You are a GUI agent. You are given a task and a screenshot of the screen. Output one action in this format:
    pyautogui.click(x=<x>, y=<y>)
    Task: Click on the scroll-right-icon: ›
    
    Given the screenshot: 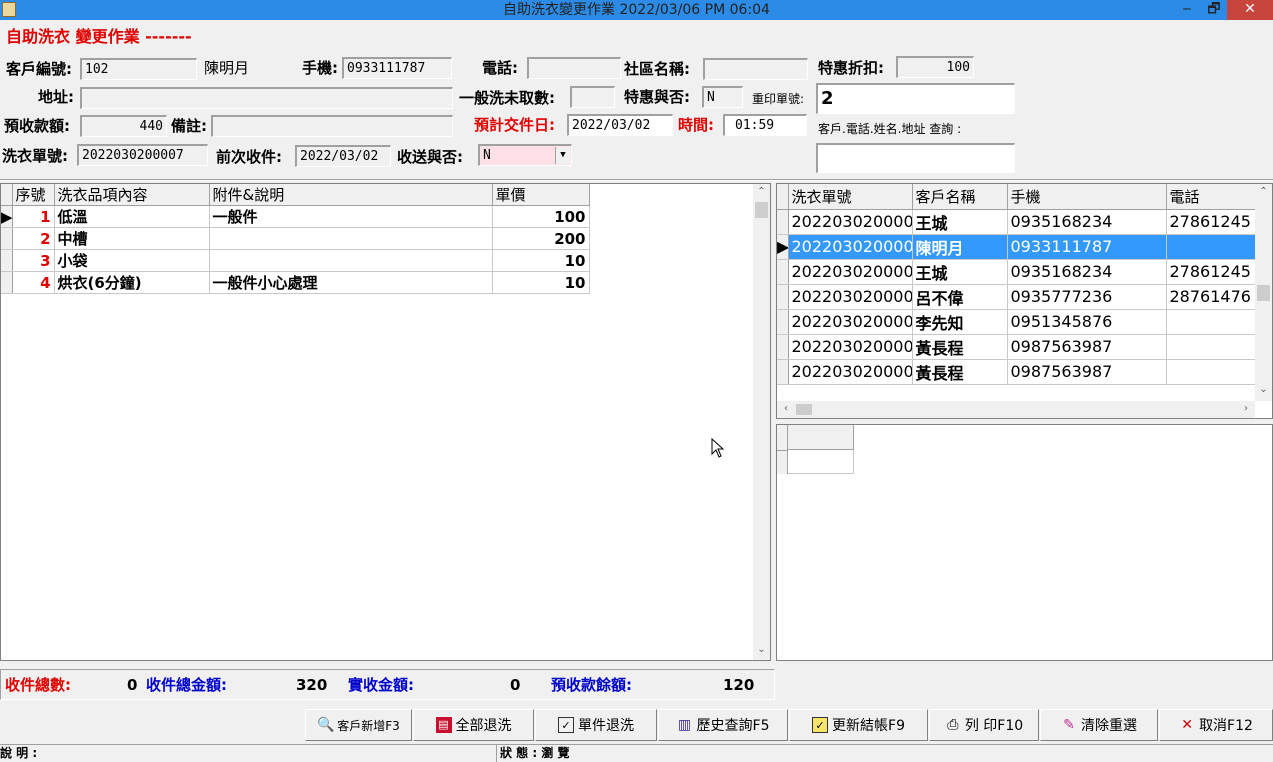 What is the action you would take?
    pyautogui.click(x=1246, y=408)
    